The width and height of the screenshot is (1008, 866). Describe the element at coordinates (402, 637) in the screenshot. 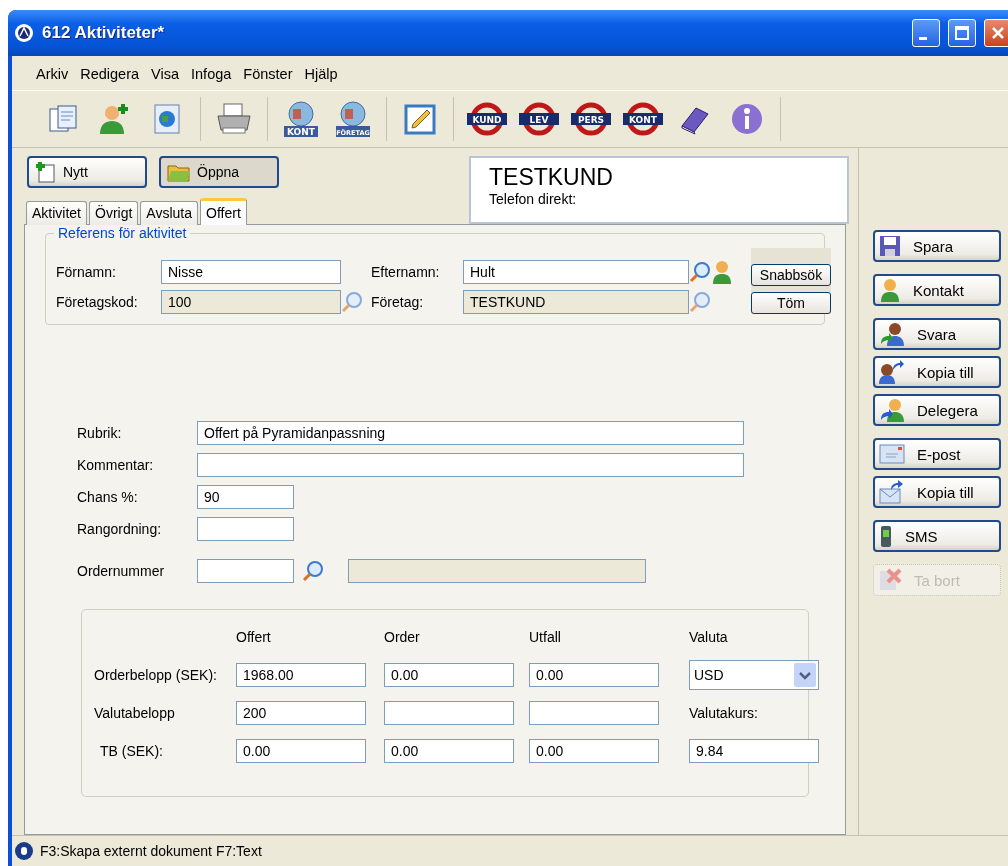

I see `column-header: Order` at that location.